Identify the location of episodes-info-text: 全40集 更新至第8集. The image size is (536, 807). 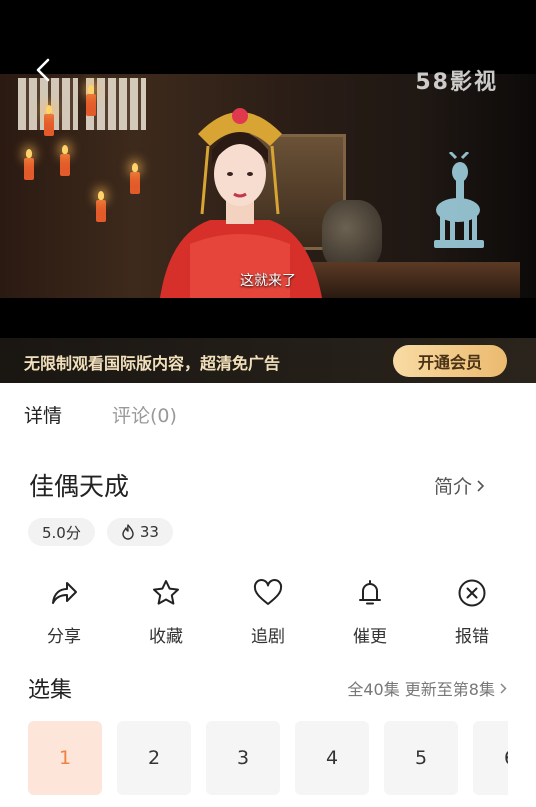
(421, 689).